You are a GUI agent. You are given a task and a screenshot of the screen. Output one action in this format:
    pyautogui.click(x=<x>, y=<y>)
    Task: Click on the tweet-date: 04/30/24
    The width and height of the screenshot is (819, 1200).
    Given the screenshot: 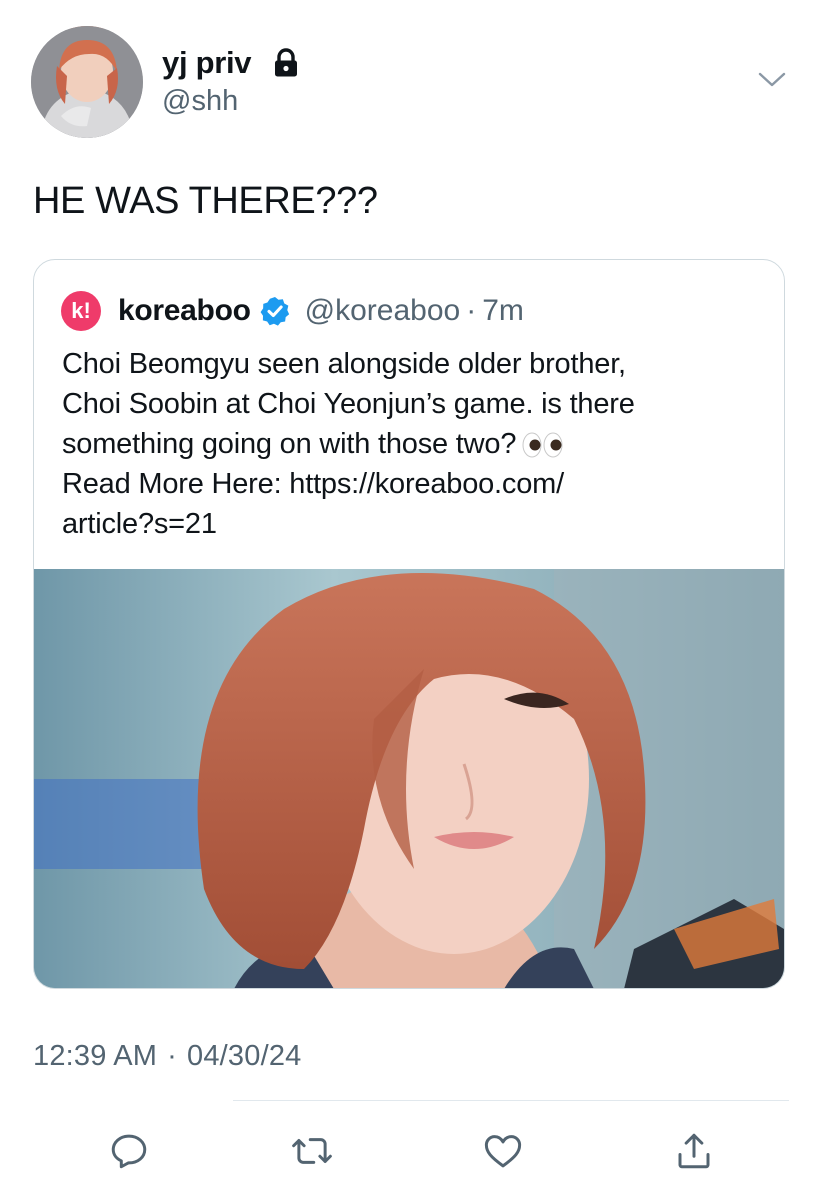 What is the action you would take?
    pyautogui.click(x=244, y=1056)
    